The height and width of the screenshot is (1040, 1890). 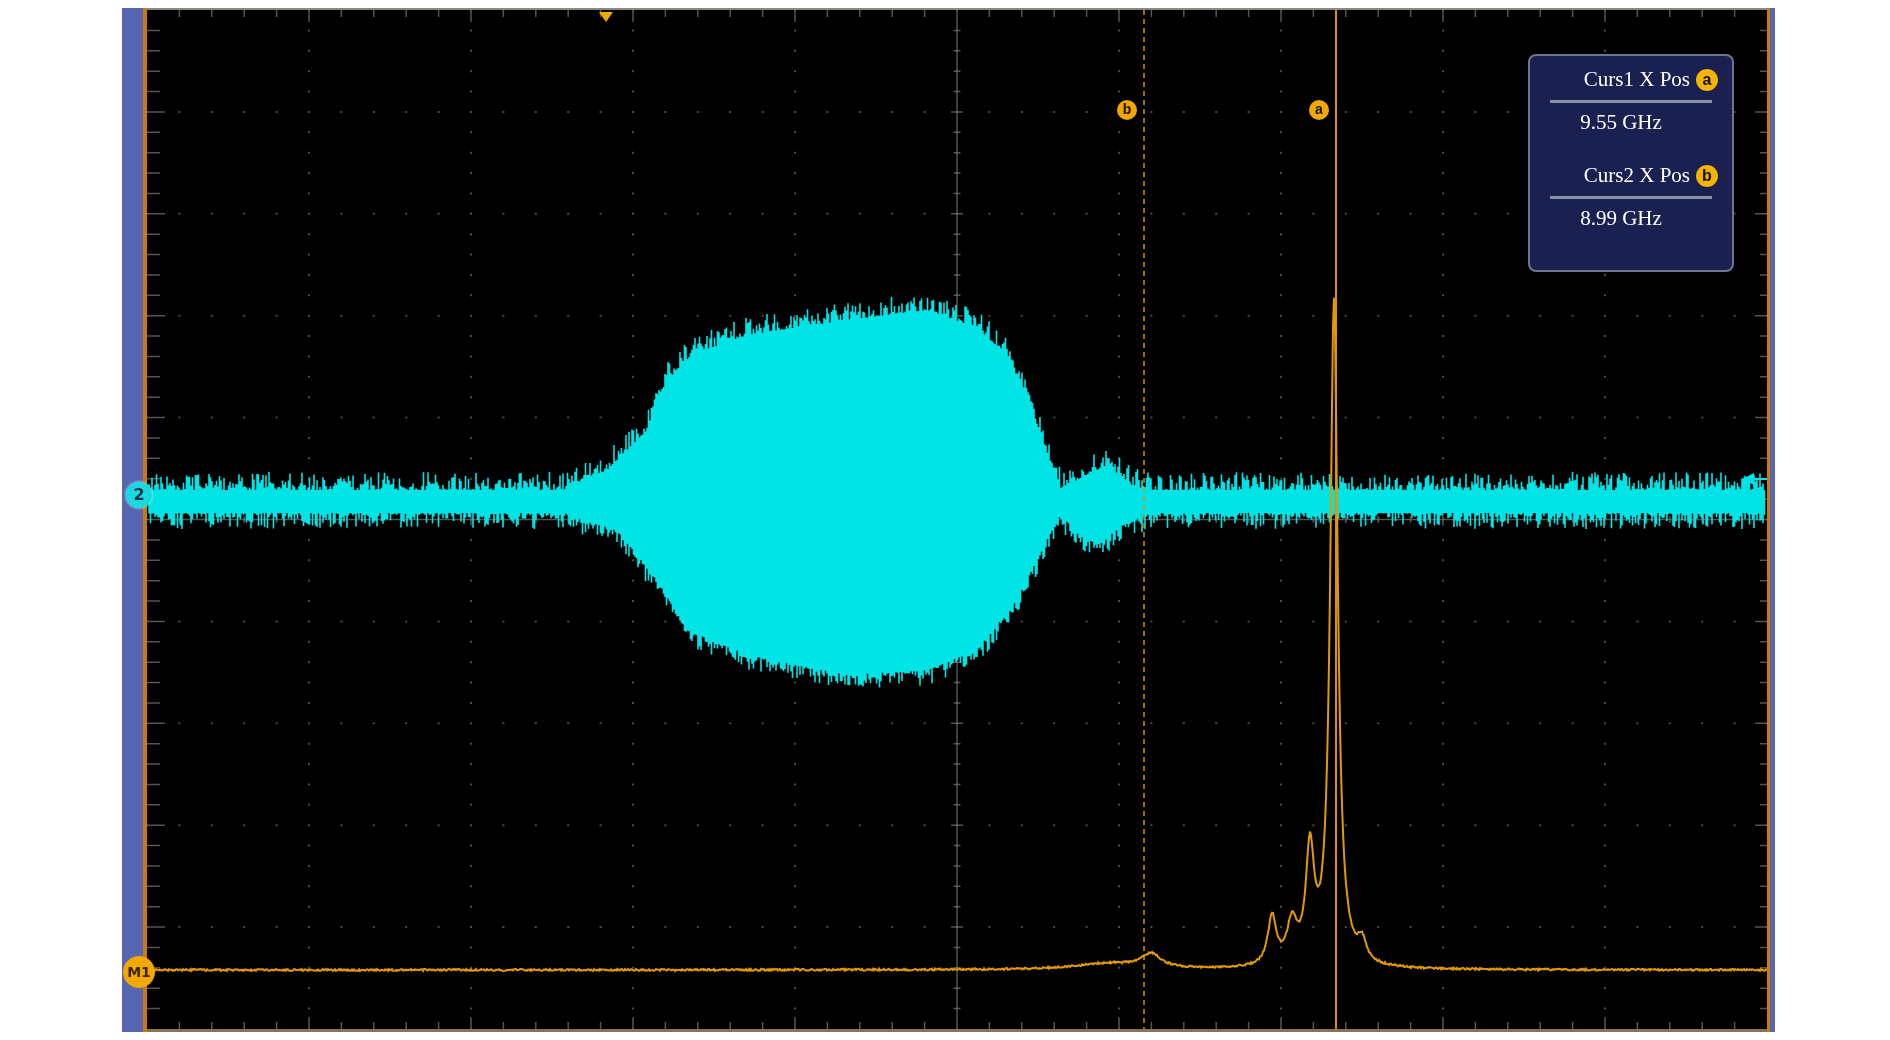 What do you see at coordinates (1621, 122) in the screenshot?
I see `readout-value: 9.55 GHz` at bounding box center [1621, 122].